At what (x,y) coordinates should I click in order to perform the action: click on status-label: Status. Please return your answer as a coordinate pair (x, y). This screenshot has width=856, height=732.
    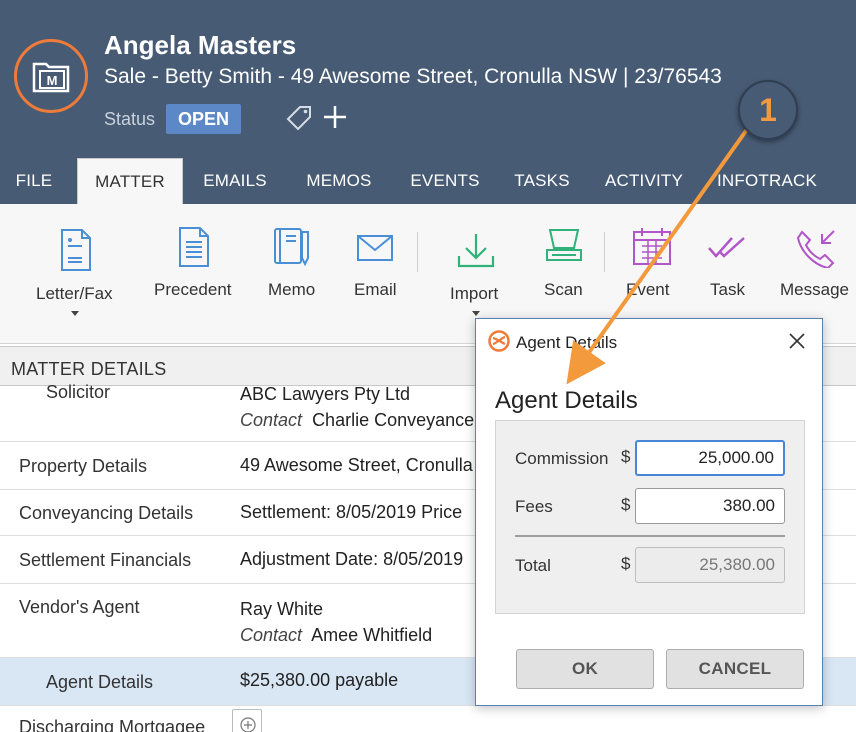
    Looking at the image, I should click on (130, 119).